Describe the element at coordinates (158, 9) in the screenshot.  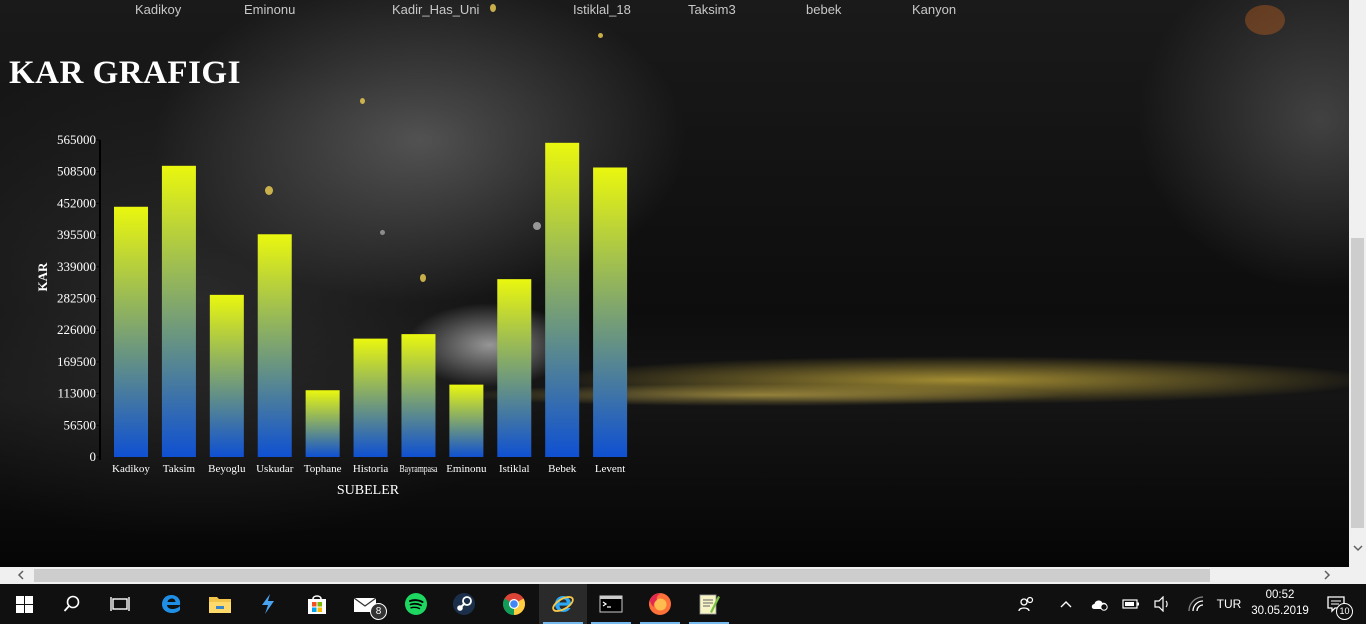
I see `nav-link: Kadikoy` at that location.